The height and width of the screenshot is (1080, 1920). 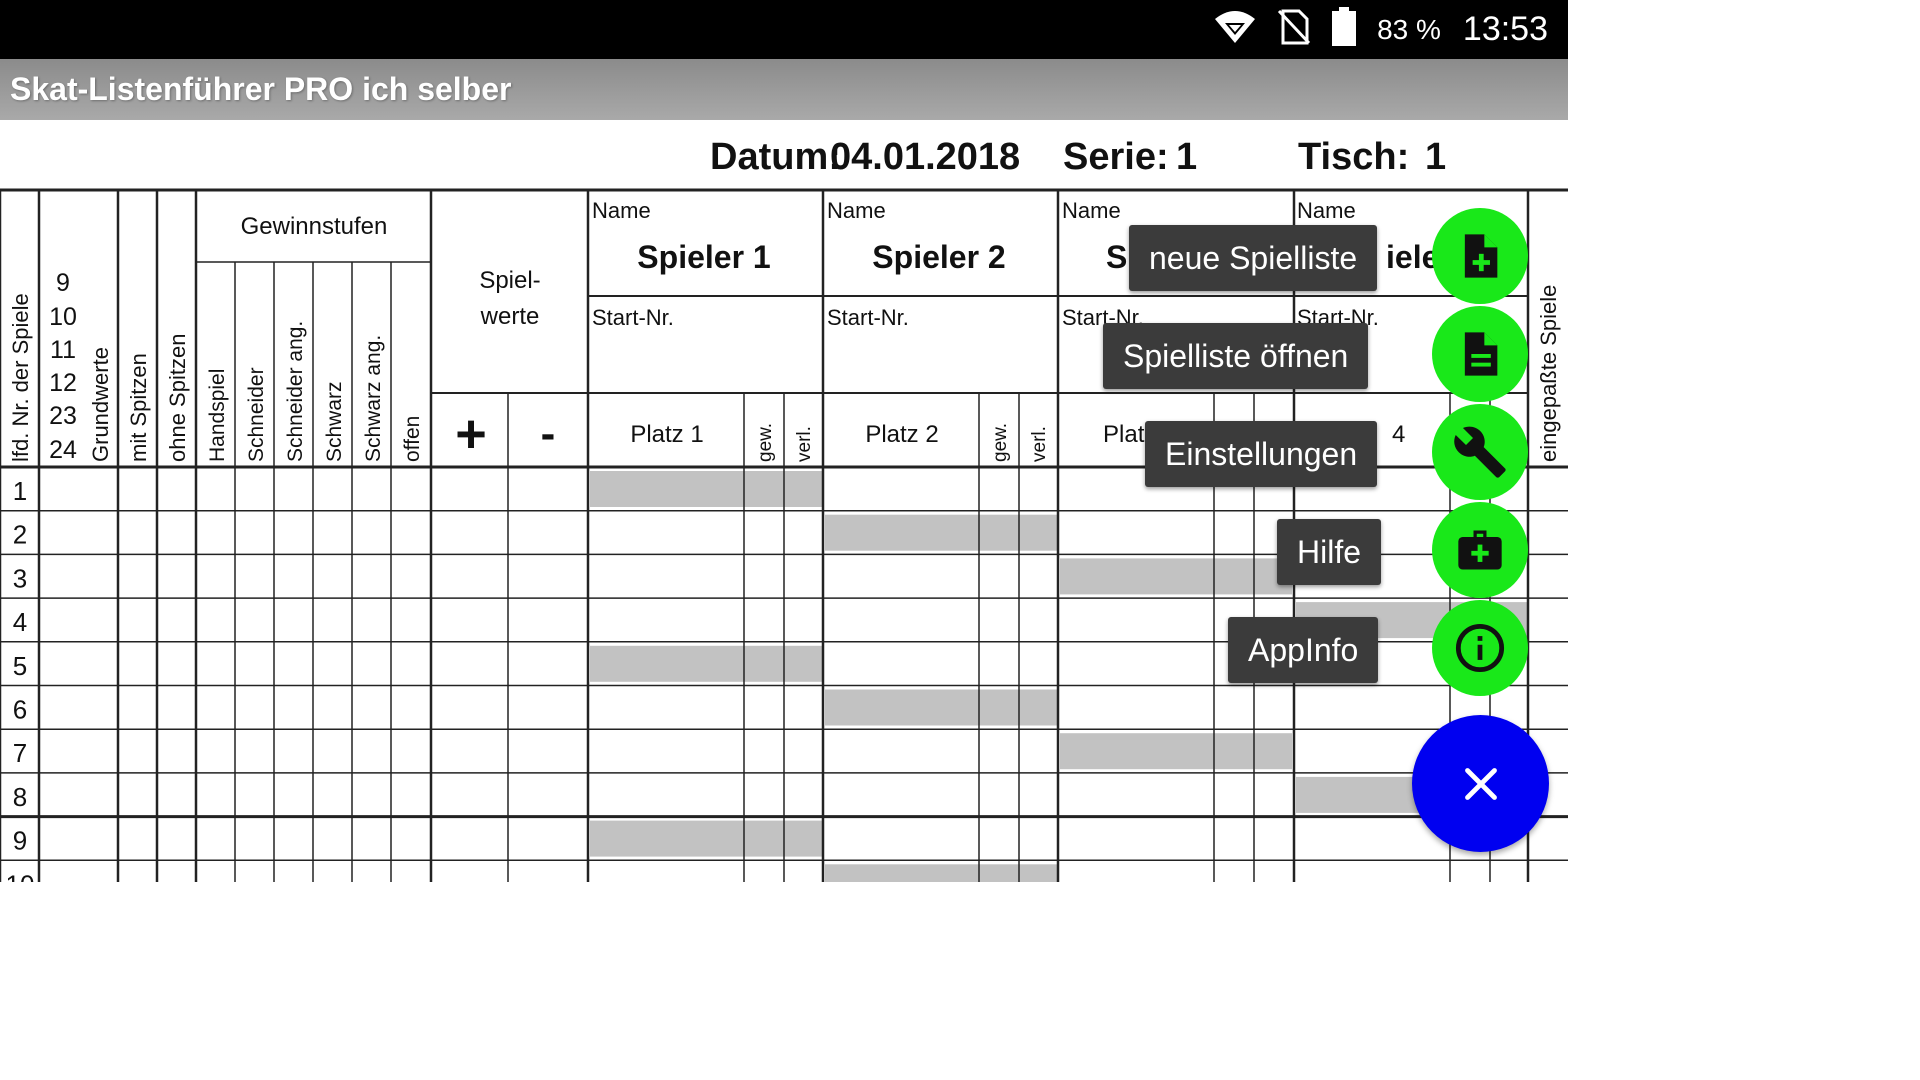 What do you see at coordinates (20, 666) in the screenshot?
I see `row-number: 5` at bounding box center [20, 666].